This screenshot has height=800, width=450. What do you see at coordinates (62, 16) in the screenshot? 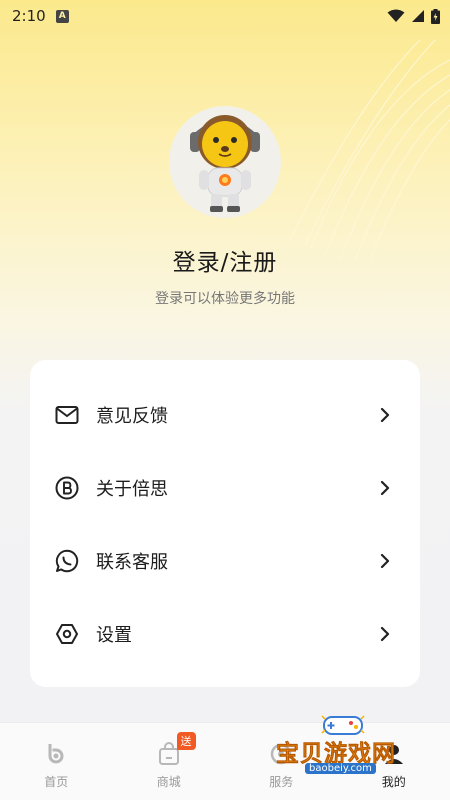
I see `notification-a-icon: A` at bounding box center [62, 16].